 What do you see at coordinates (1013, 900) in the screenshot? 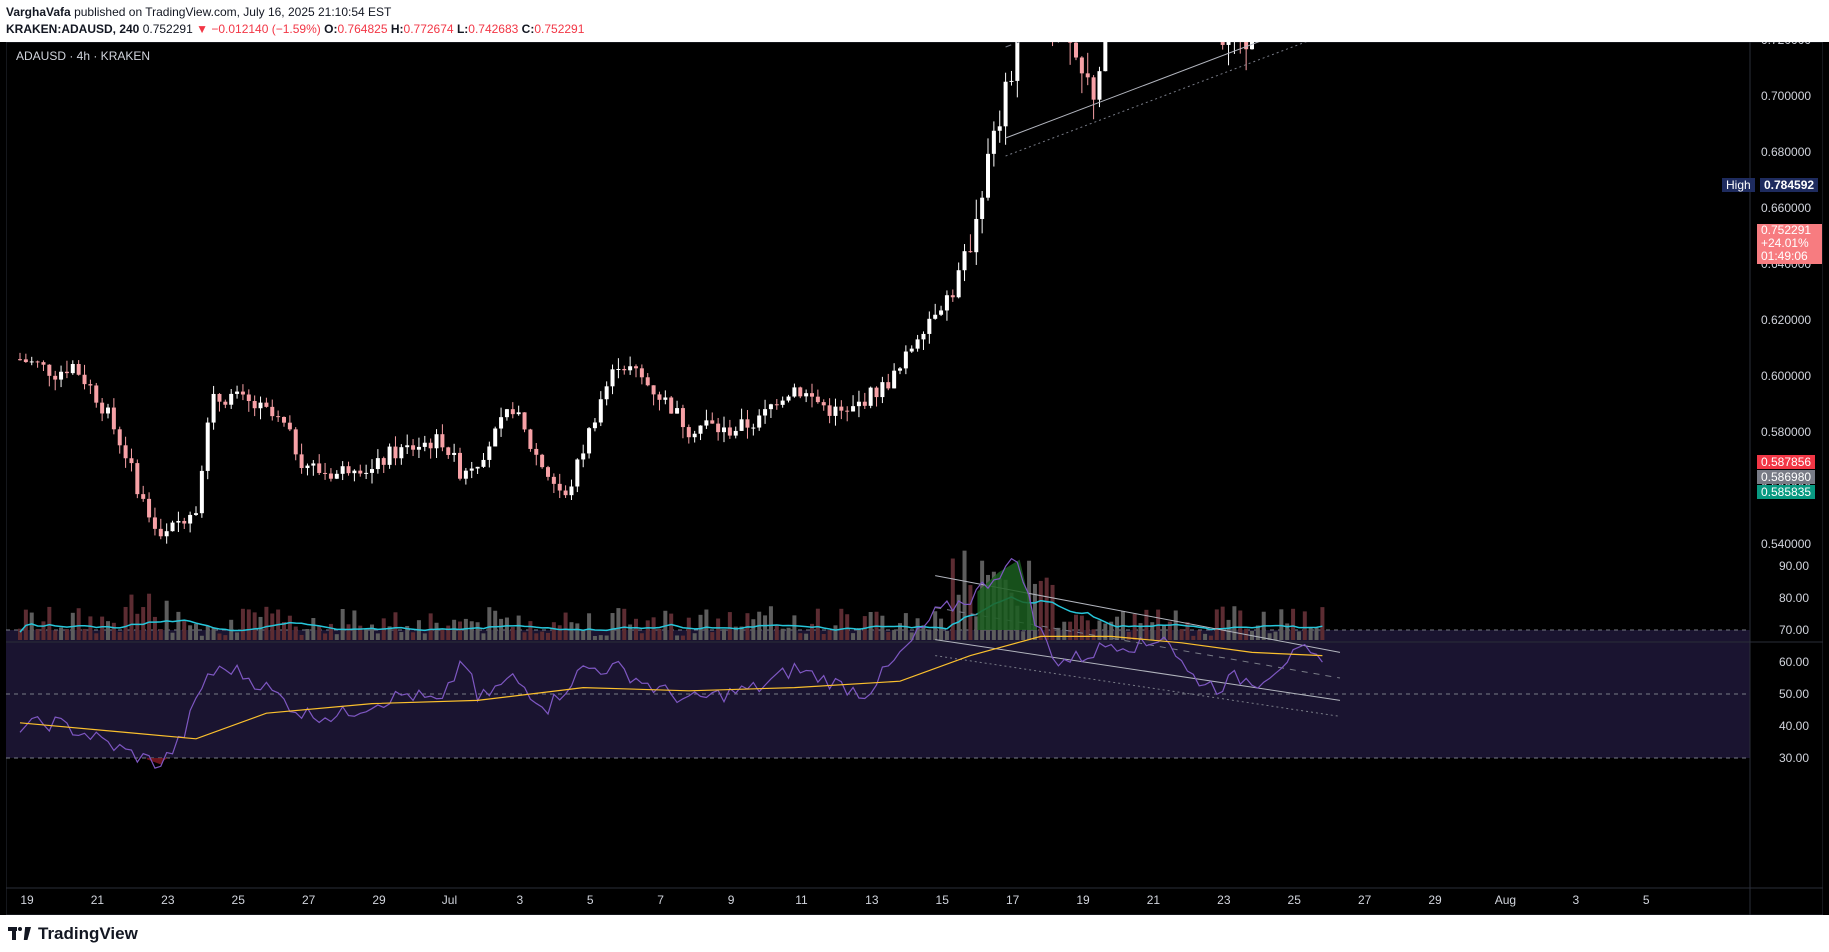
I see `time-tick-label: 17` at bounding box center [1013, 900].